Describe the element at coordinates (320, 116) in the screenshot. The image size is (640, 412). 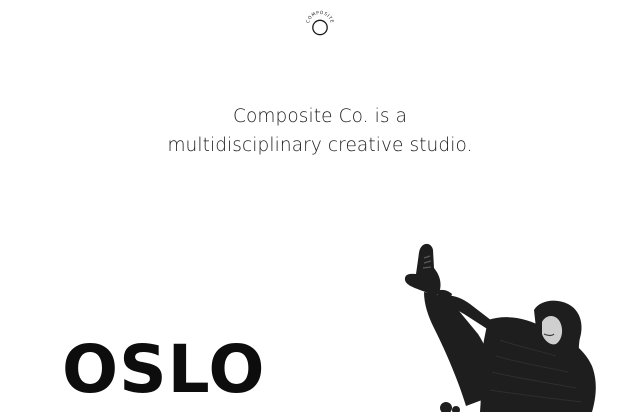
I see `tagline-line-1: Composite Co. is a` at that location.